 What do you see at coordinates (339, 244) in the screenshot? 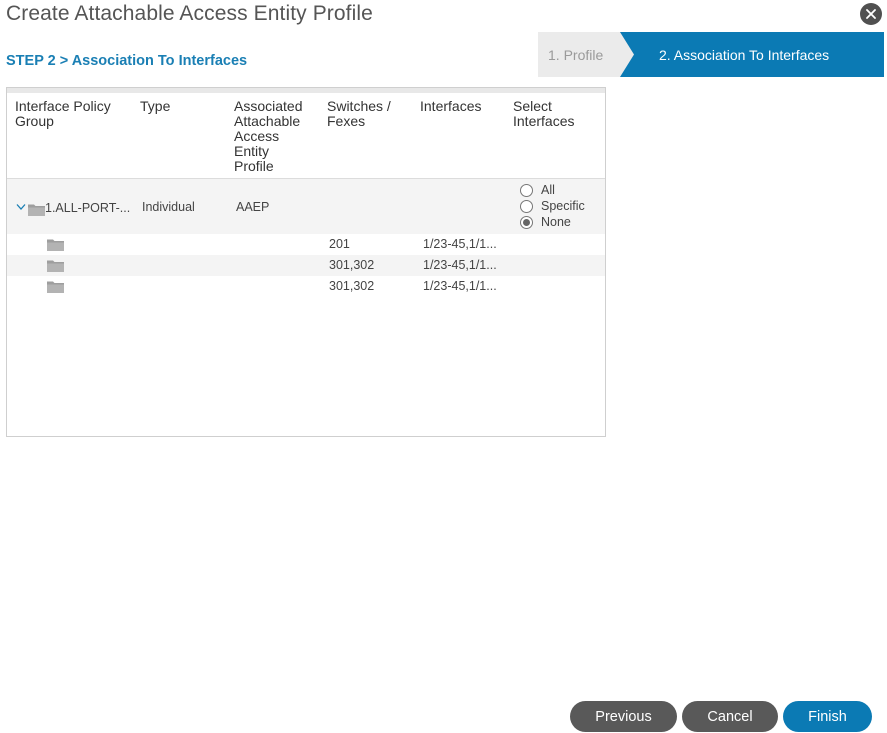
I see `switches-value: 201` at bounding box center [339, 244].